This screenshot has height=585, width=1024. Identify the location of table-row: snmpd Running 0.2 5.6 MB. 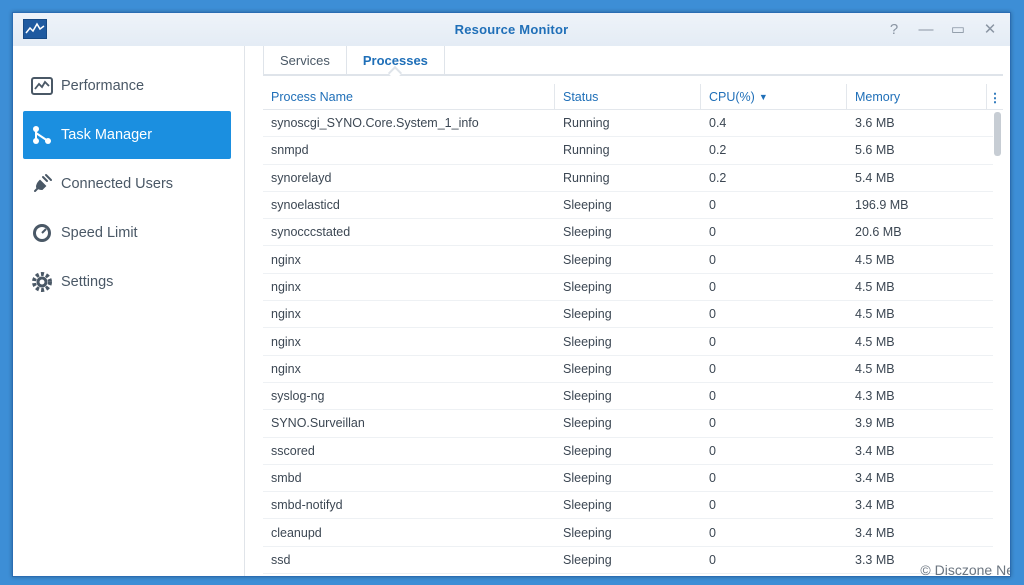
(628, 151).